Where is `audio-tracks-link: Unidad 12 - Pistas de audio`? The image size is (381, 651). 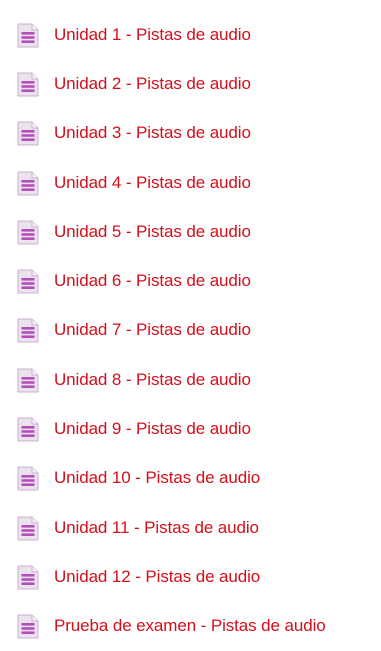
audio-tracks-link: Unidad 12 - Pistas de audio is located at coordinates (157, 577).